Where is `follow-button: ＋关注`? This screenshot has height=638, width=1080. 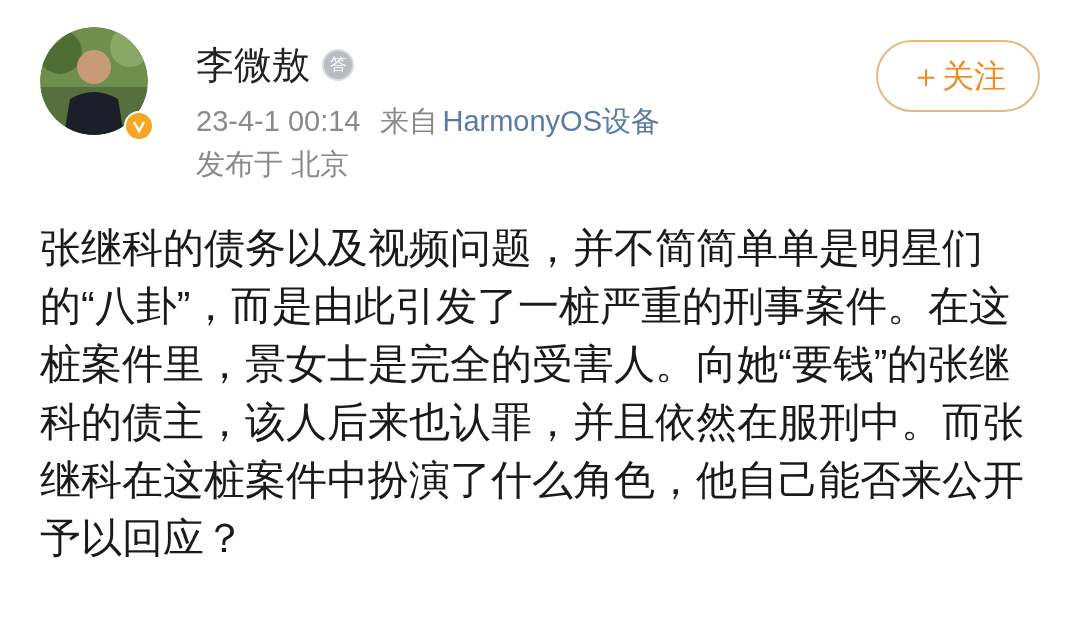 follow-button: ＋关注 is located at coordinates (958, 76).